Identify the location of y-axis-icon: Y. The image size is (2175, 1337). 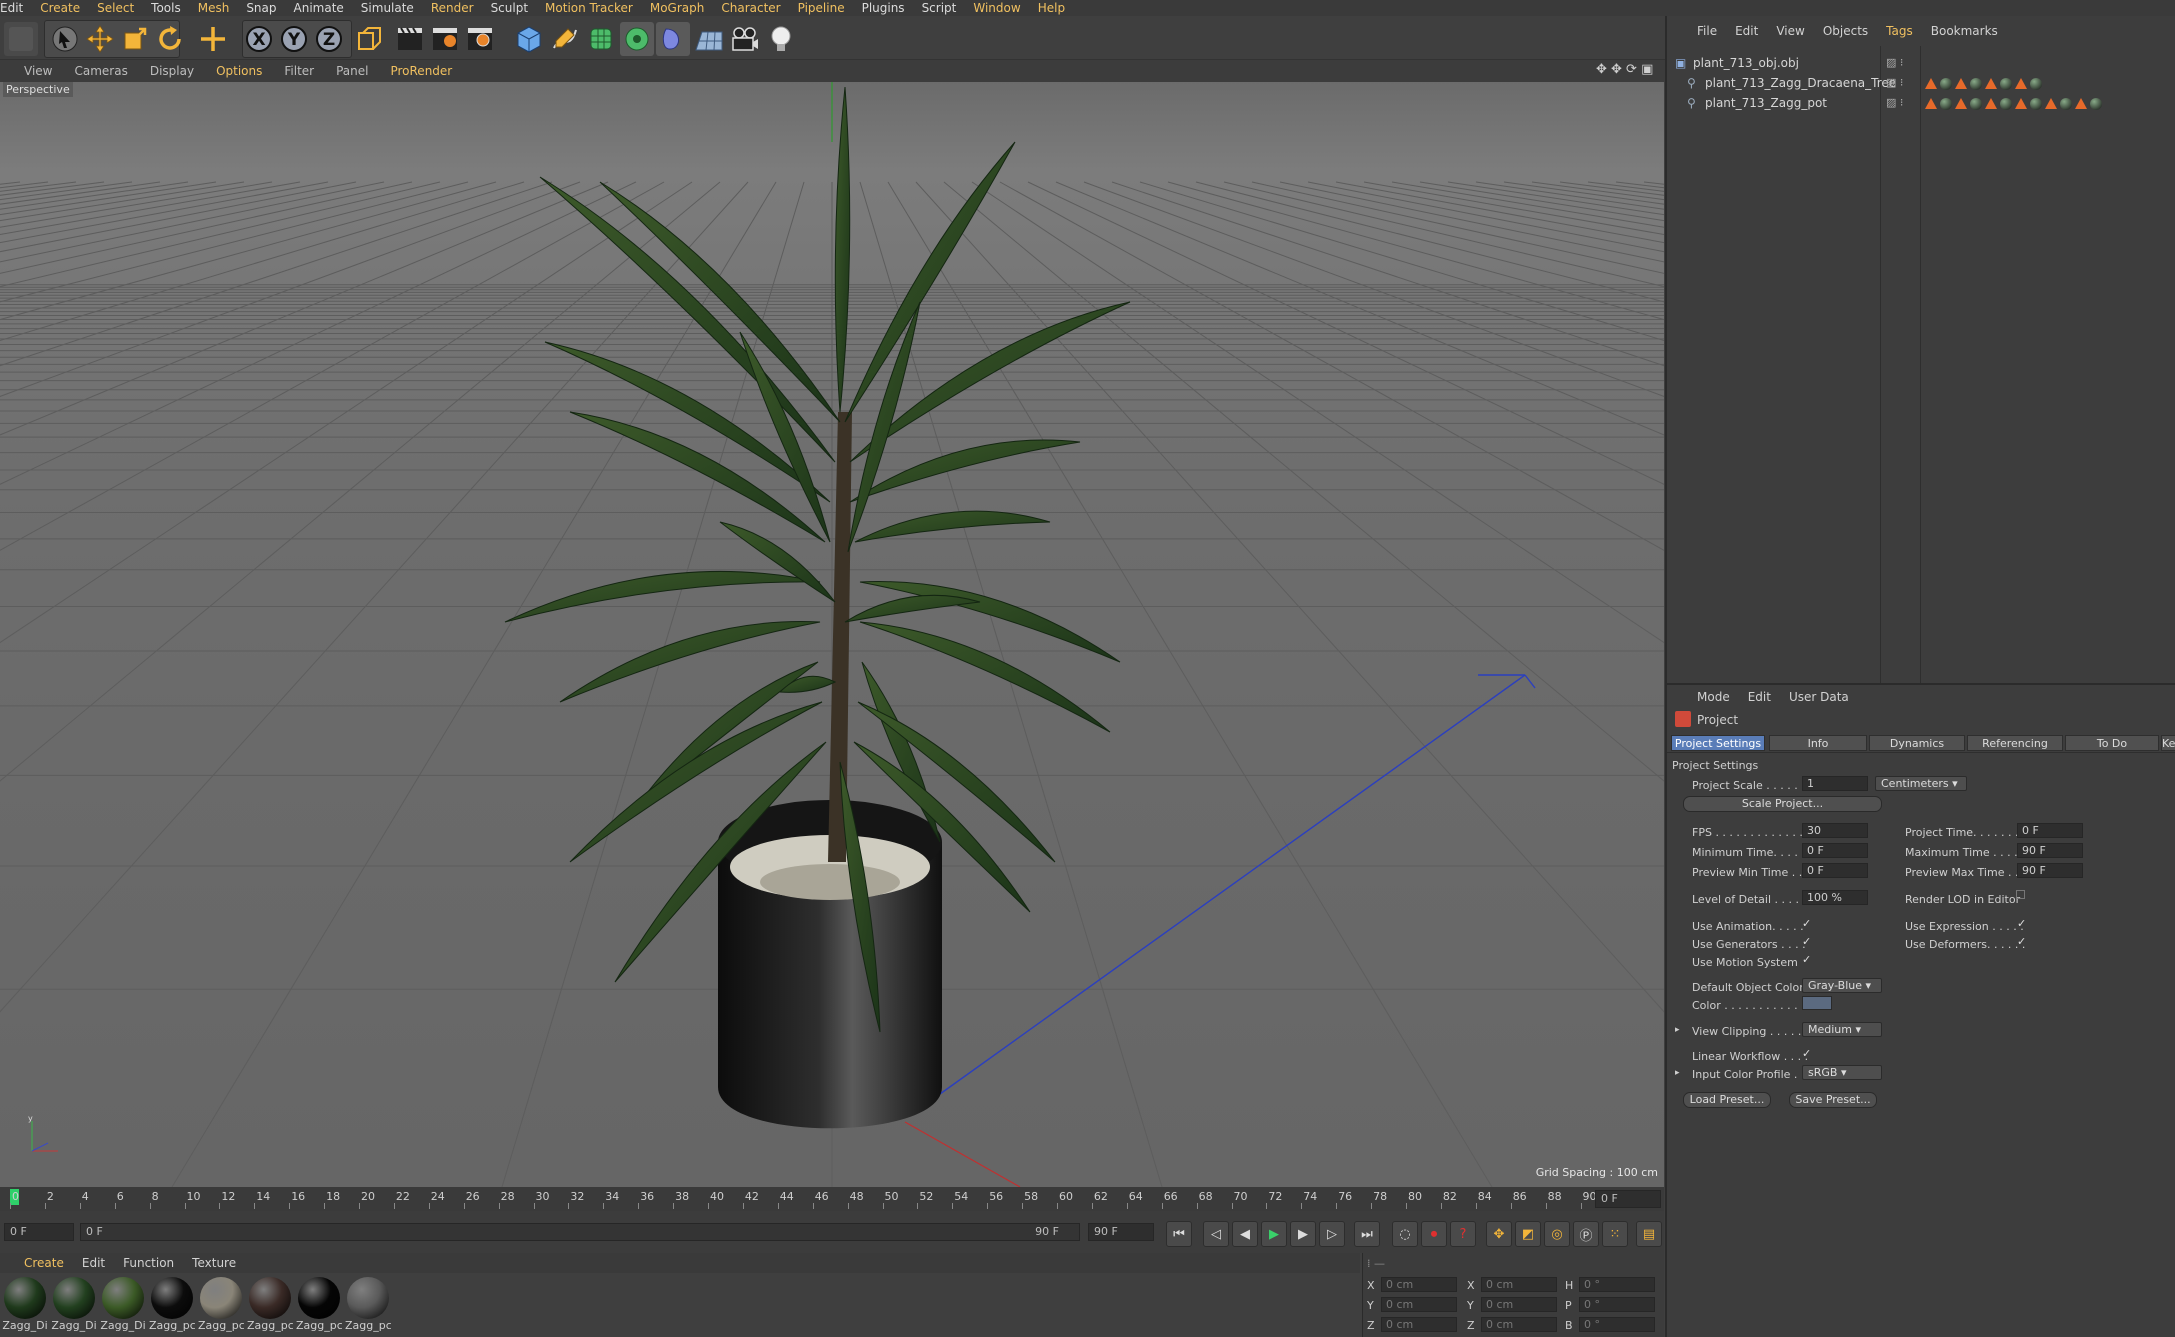
(294, 39).